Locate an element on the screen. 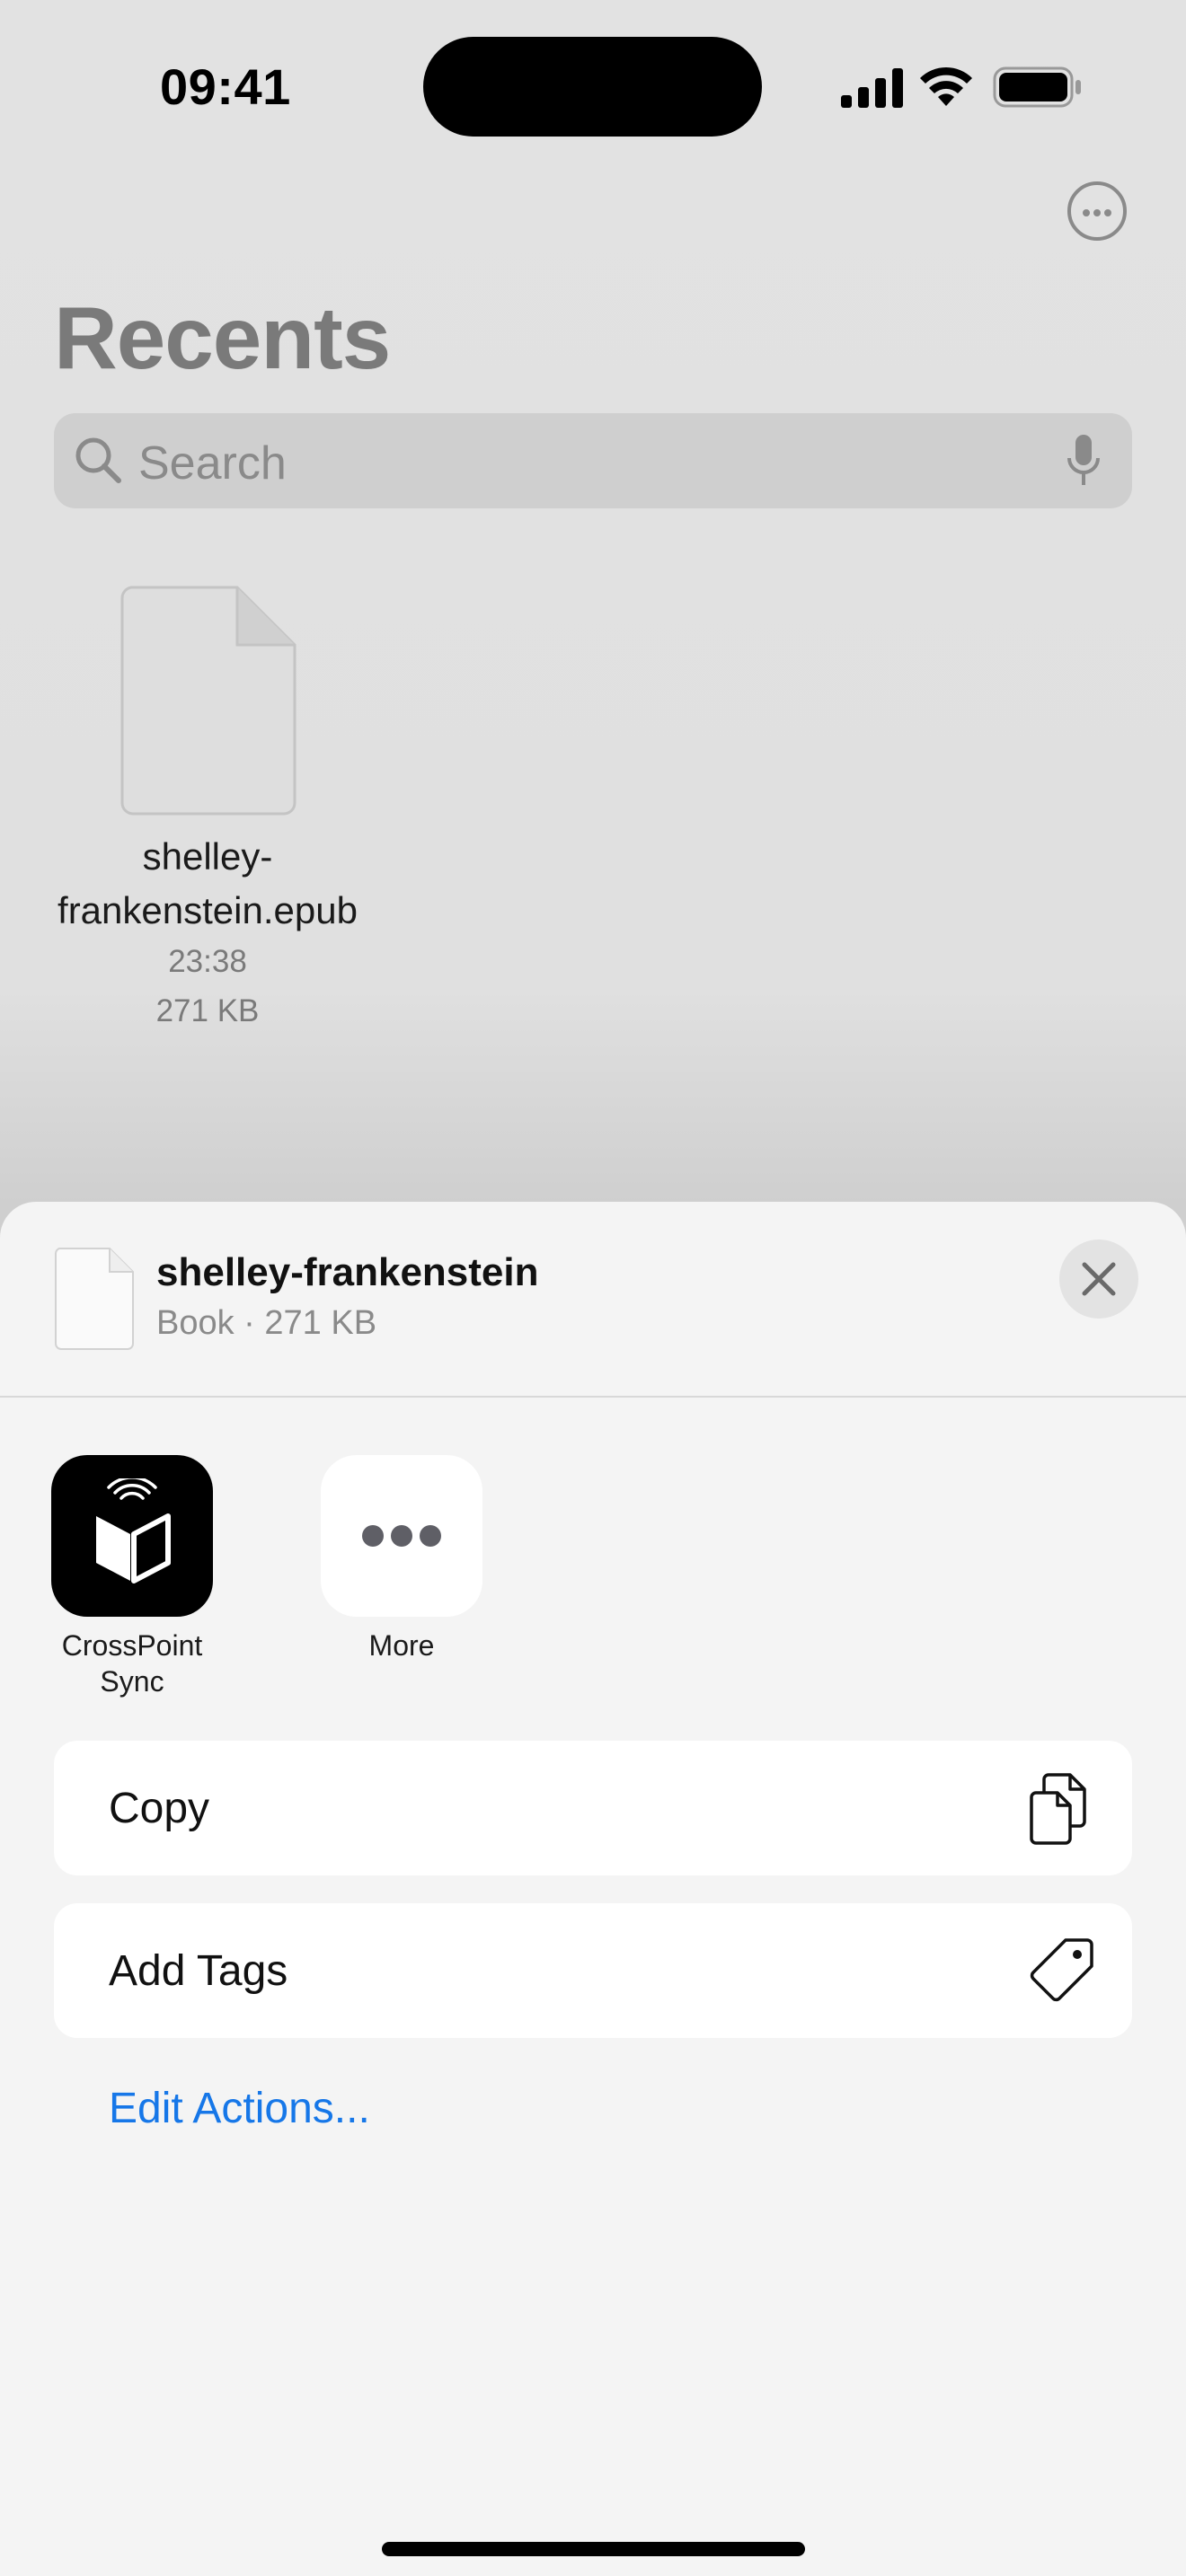  close-icon is located at coordinates (1099, 1279).